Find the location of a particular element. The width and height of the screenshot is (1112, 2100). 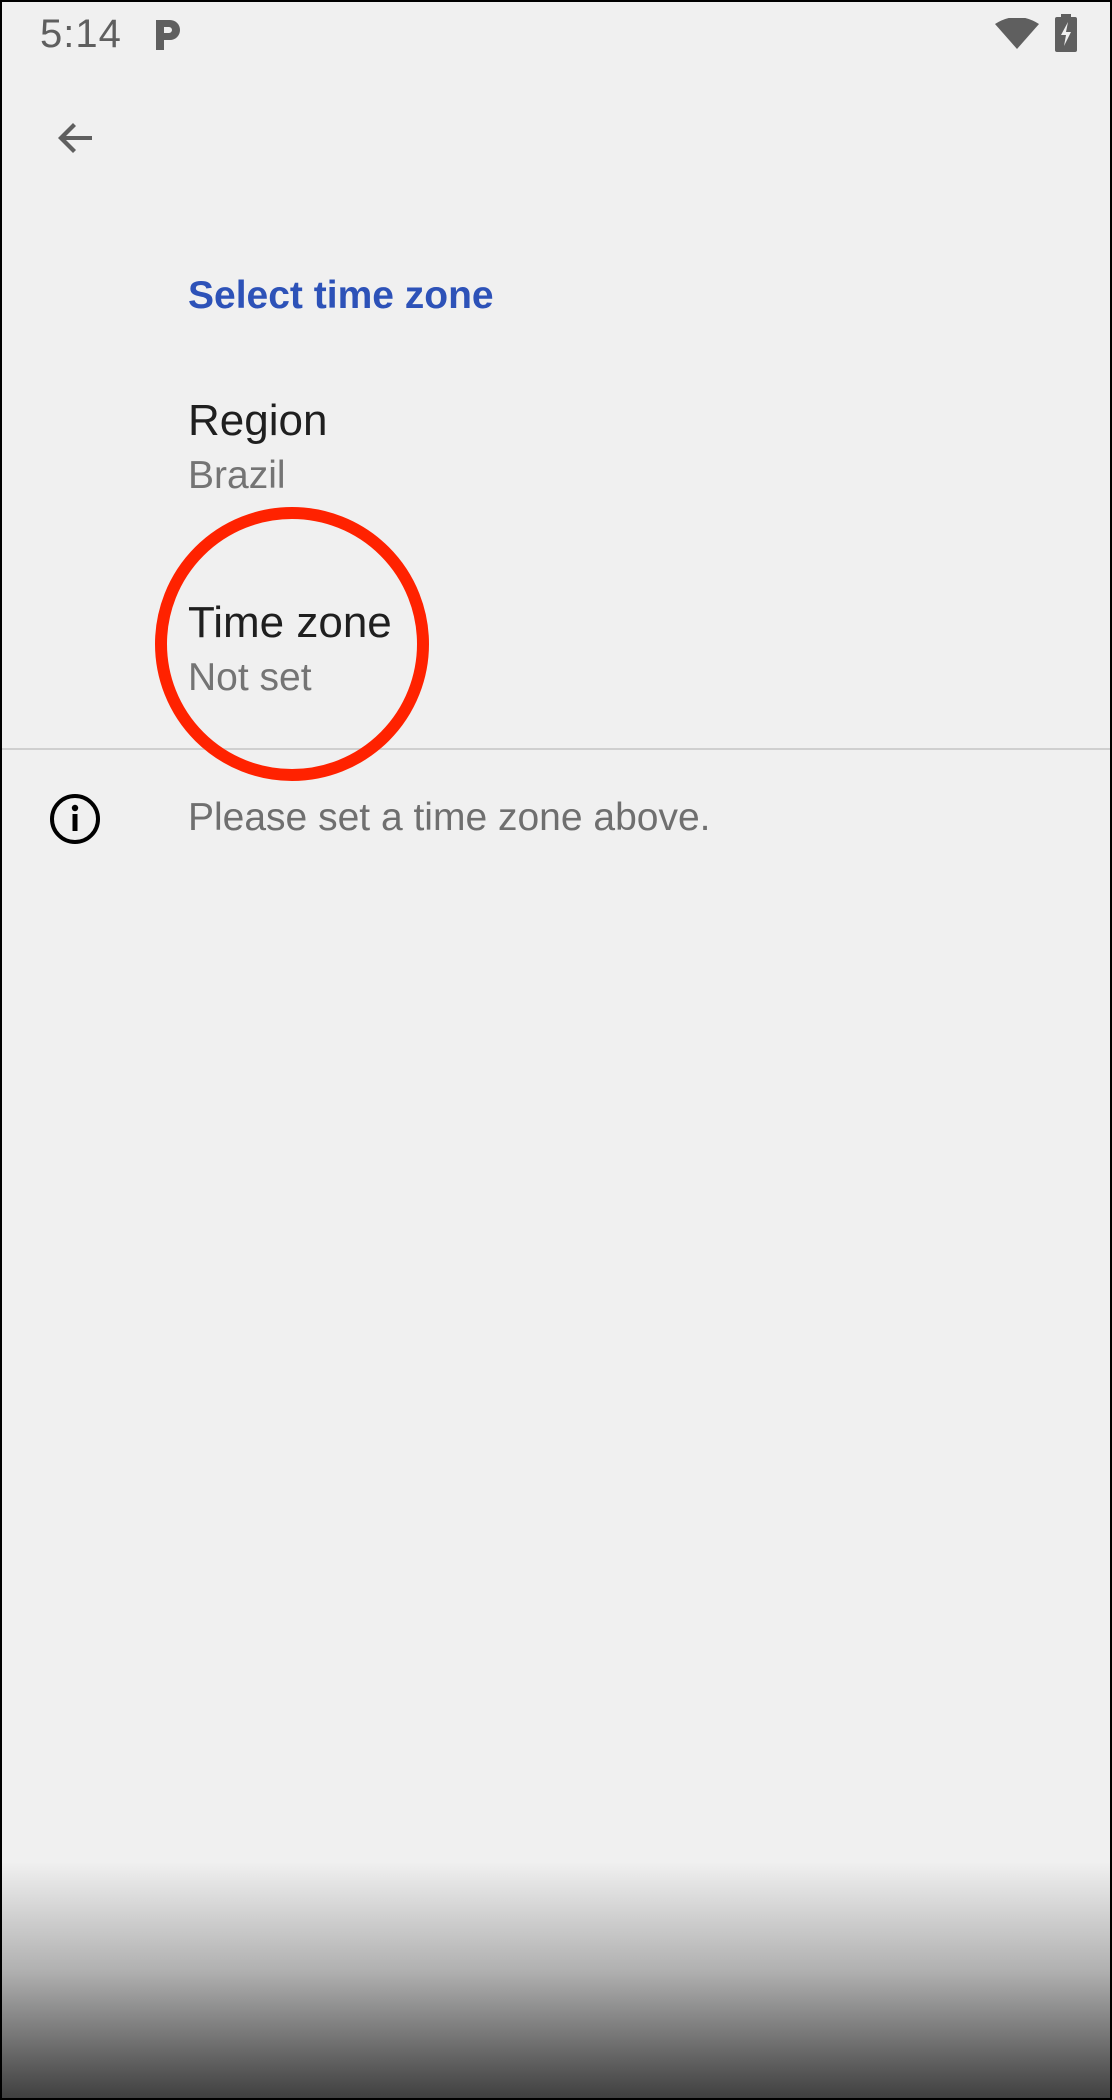

status-bar: 5:14 is located at coordinates (556, 37).